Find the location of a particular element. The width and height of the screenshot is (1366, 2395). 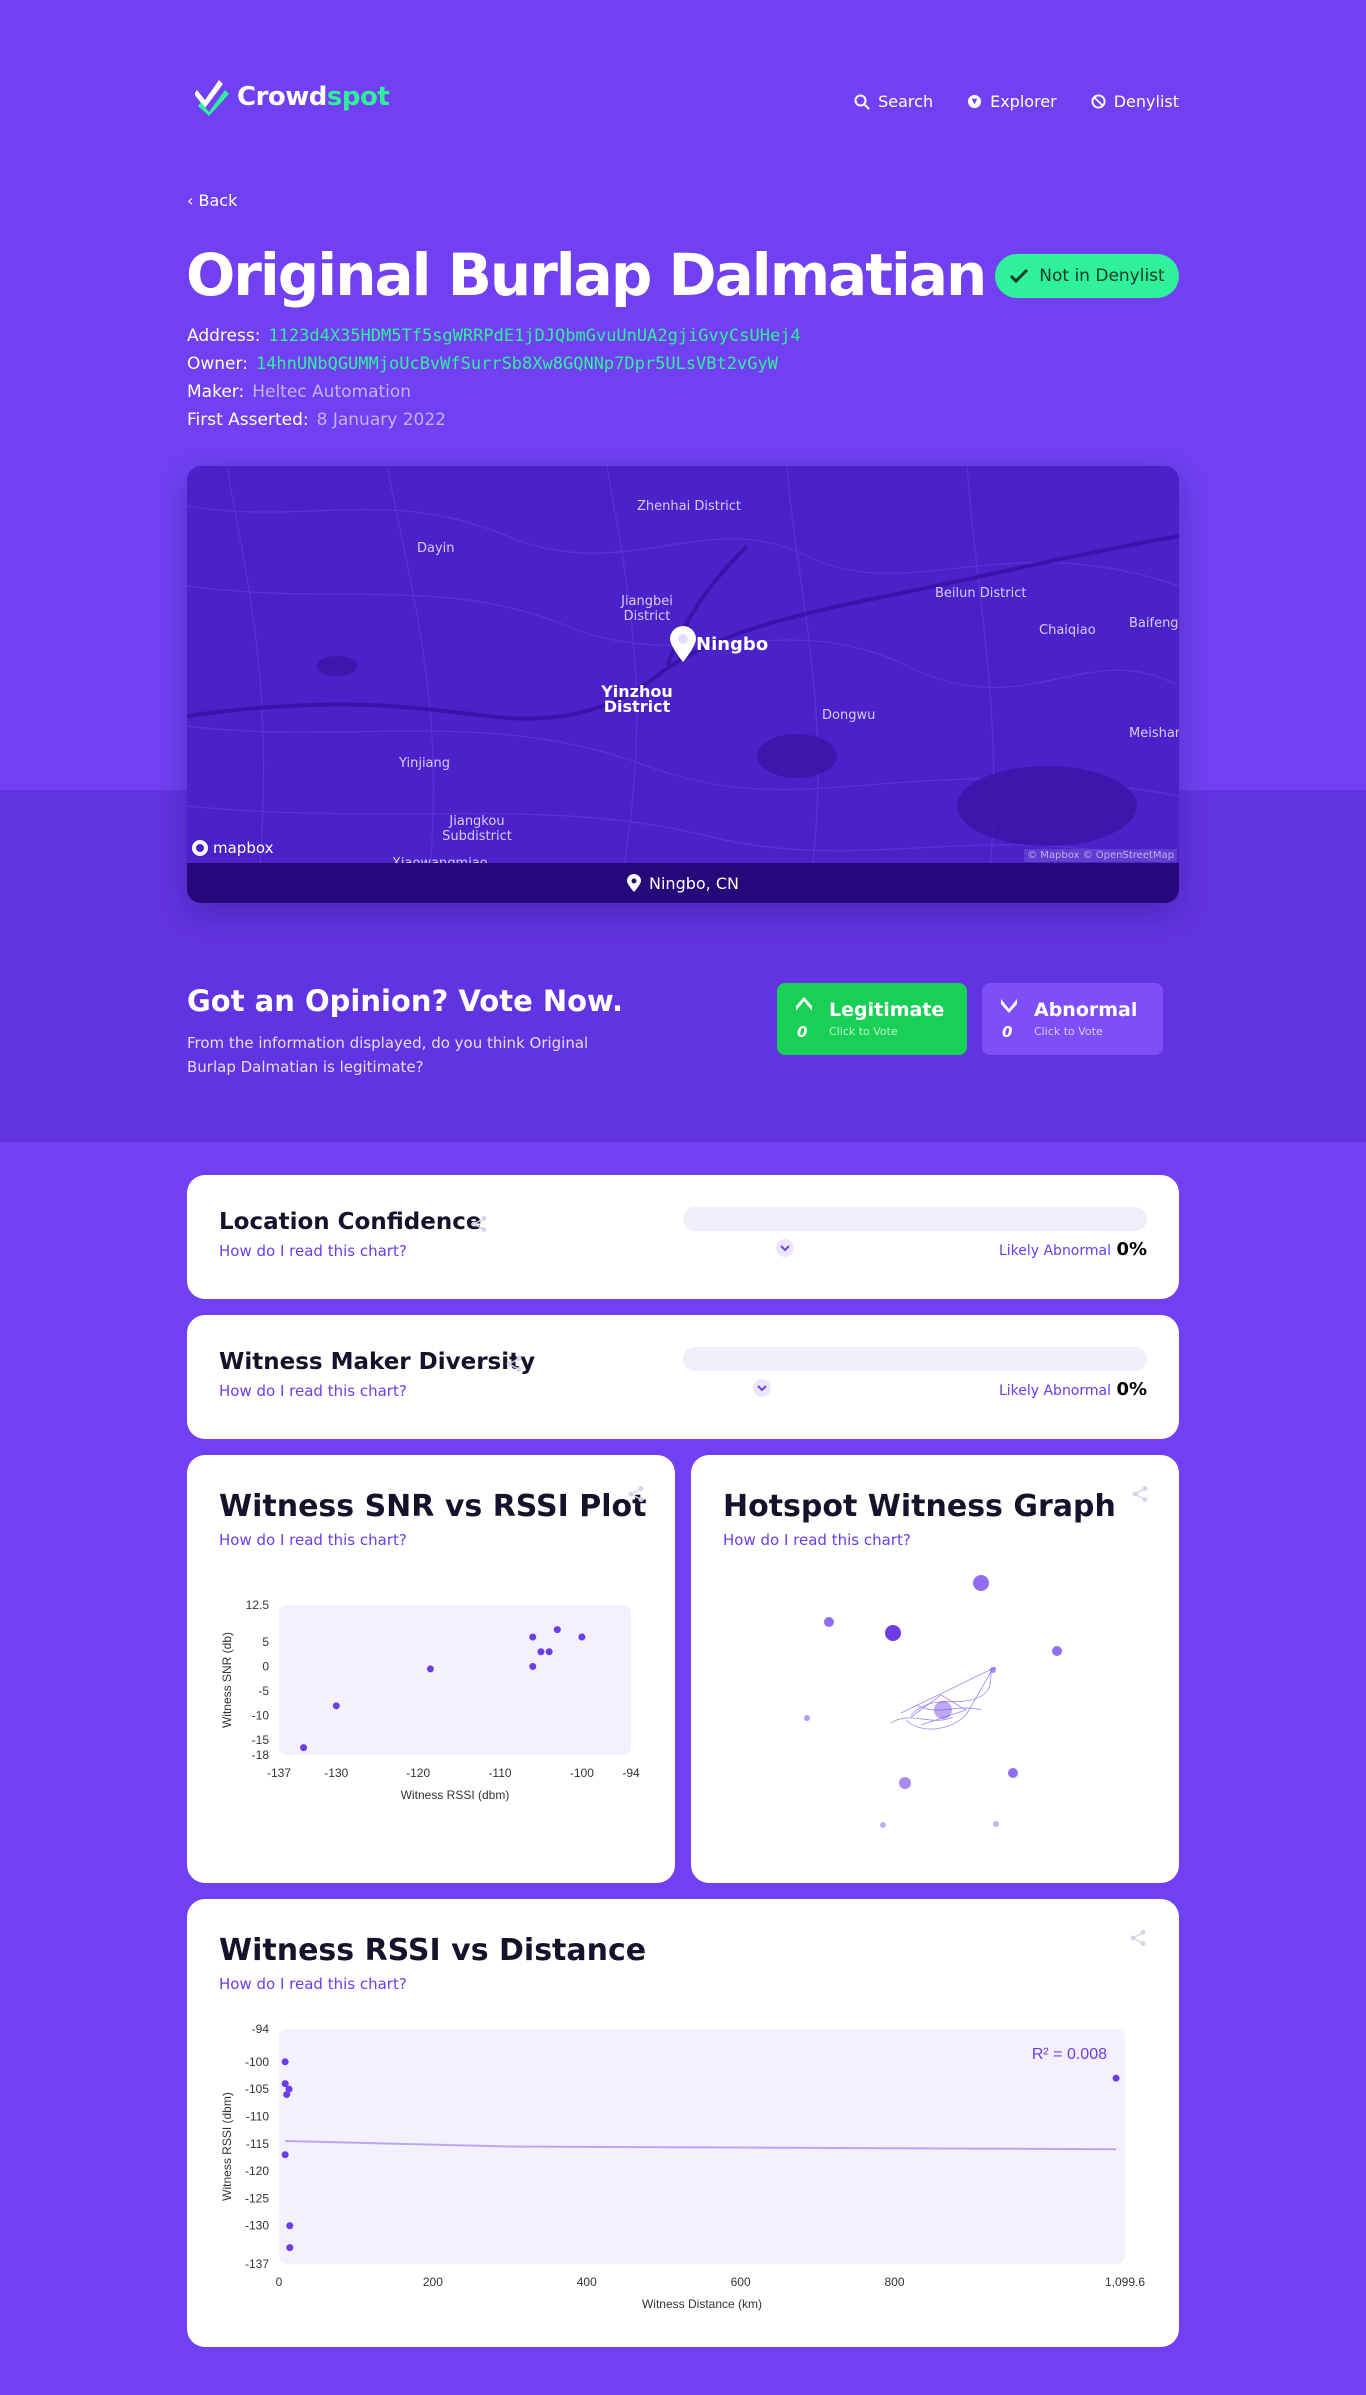

nav-denylist: Denylist is located at coordinates (1135, 101).